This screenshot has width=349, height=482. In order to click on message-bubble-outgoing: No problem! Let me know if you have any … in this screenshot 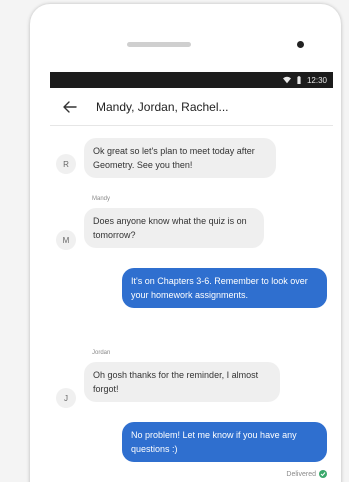, I will do `click(224, 442)`.